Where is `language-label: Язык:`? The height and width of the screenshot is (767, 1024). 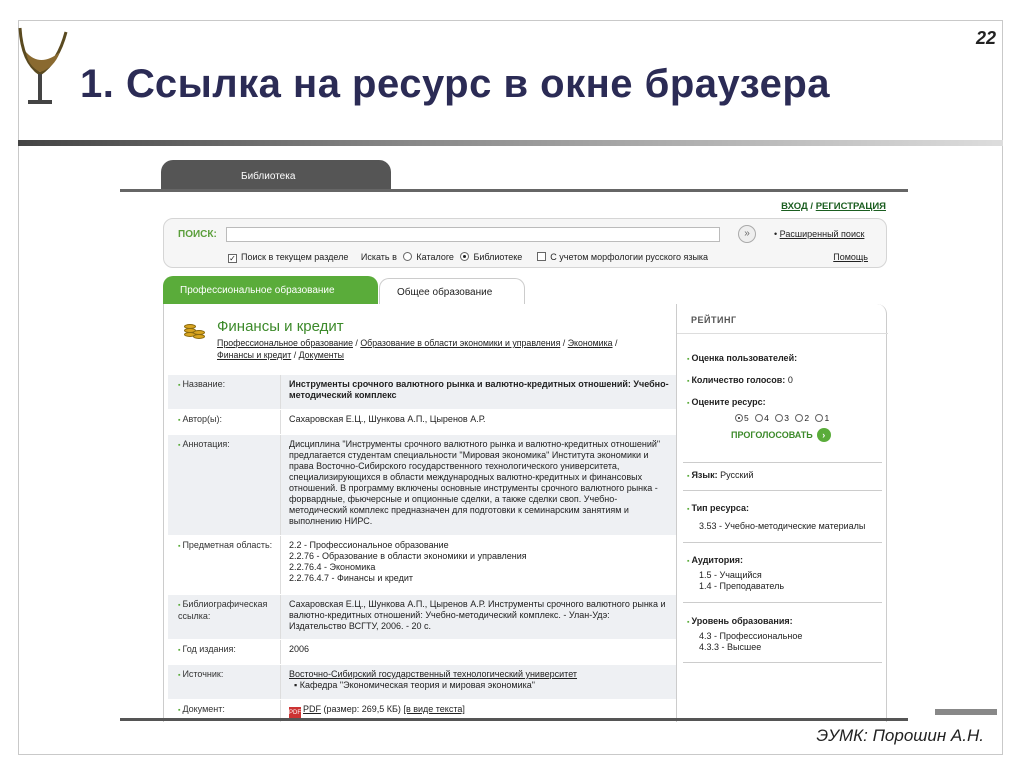
language-label: Язык: is located at coordinates (702, 475).